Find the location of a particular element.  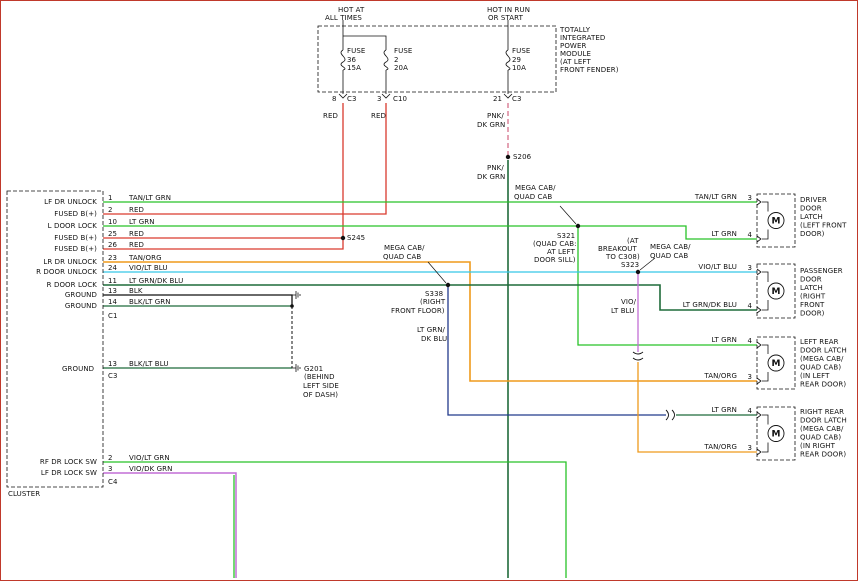

cluster-wire-label: LT GRN/DK BLU is located at coordinates (156, 281).